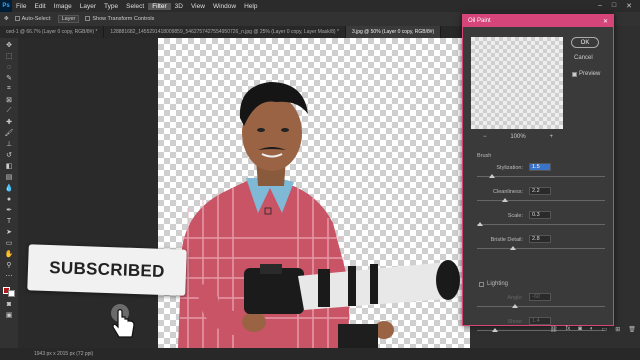 This screenshot has height=360, width=640. Describe the element at coordinates (9, 254) in the screenshot. I see `hand-tool-icon: ✋` at that location.